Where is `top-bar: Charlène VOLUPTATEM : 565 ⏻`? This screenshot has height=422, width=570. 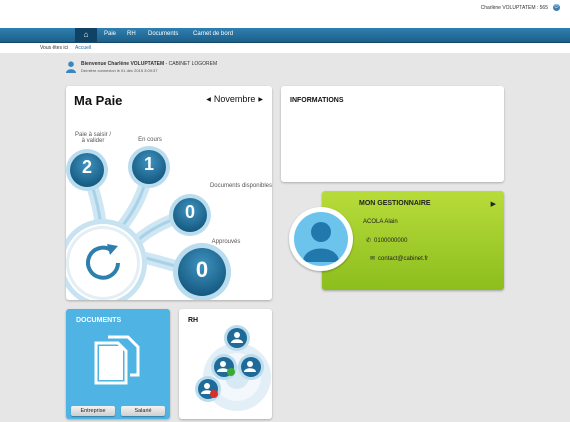
top-bar: Charlène VOLUPTATEM : 565 ⏻ is located at coordinates (285, 14).